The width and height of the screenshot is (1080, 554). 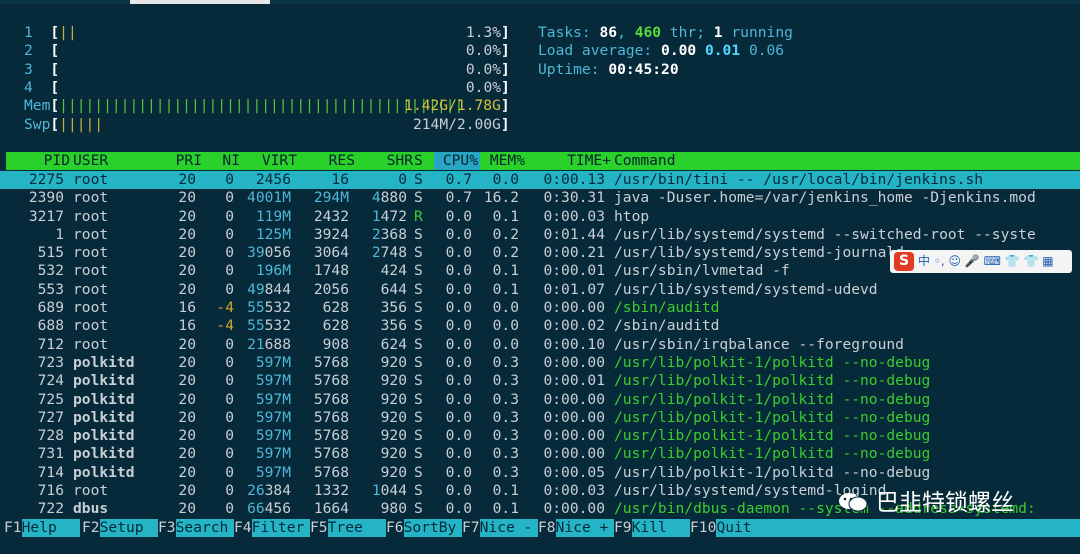 I want to click on process-mem: 0.2, so click(x=505, y=234).